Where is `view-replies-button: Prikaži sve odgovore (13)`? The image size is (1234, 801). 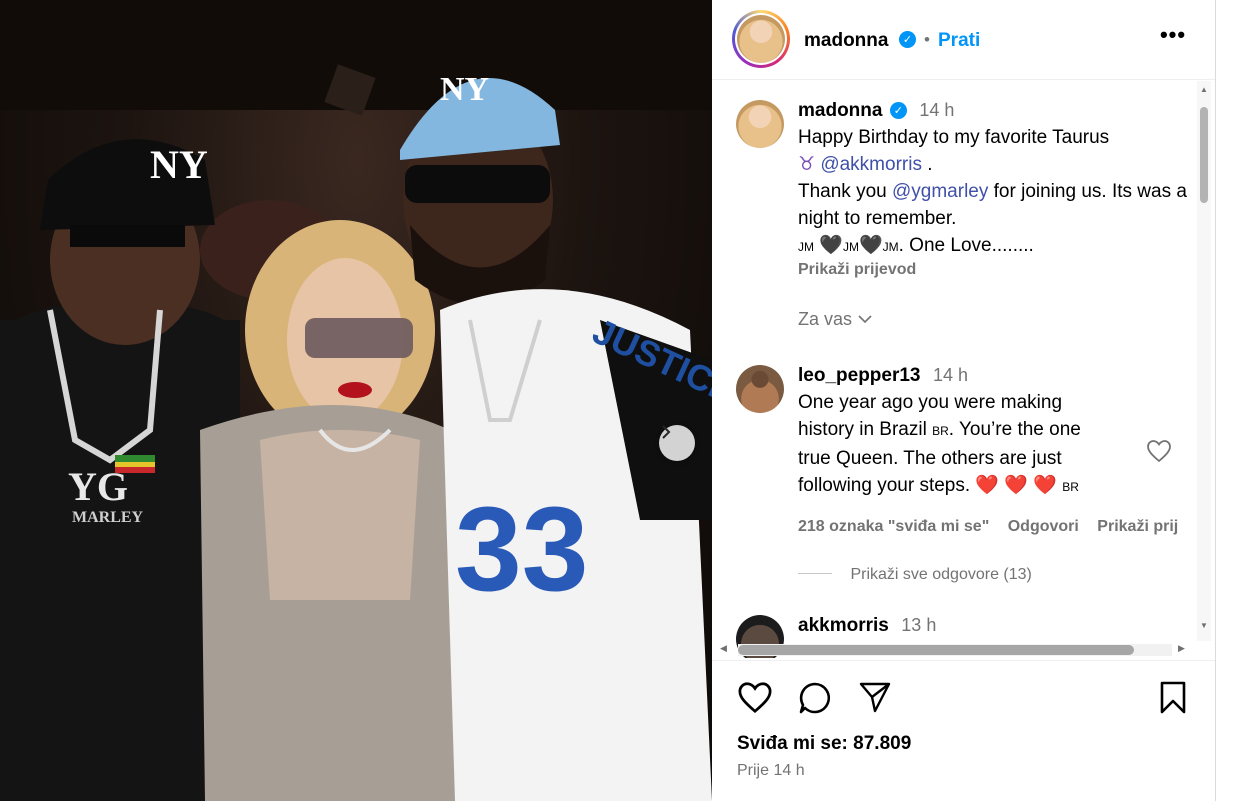
view-replies-button: Prikaži sve odgovore (13) is located at coordinates (998, 575).